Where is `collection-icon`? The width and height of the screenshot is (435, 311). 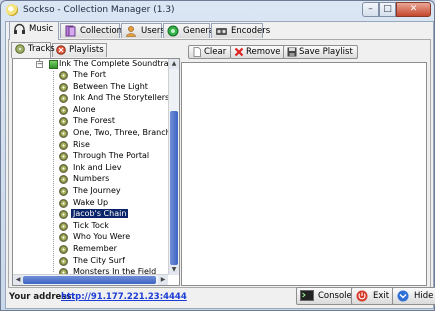
collection-icon is located at coordinates (70, 31).